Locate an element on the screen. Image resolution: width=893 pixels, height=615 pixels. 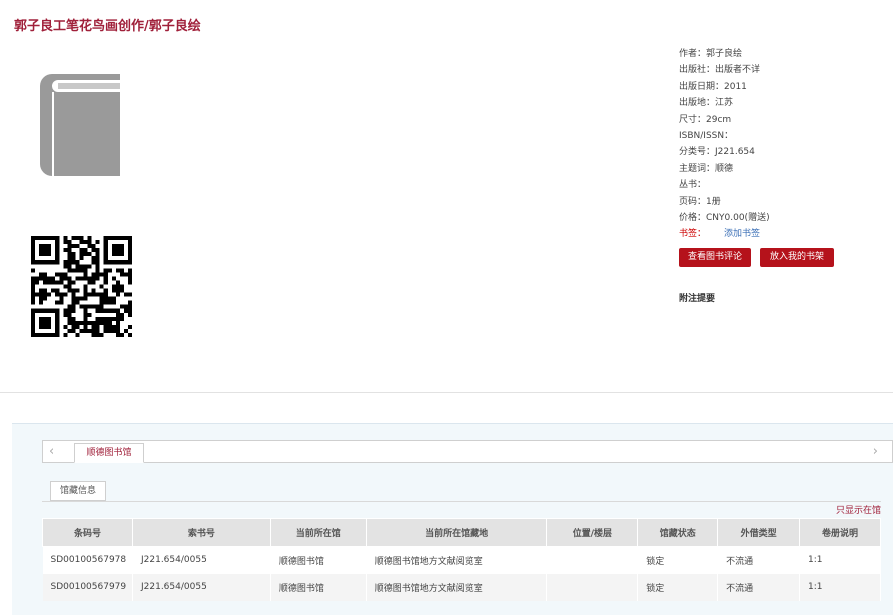
meta-isbn: ISBN/ISSN： is located at coordinates (706, 136).